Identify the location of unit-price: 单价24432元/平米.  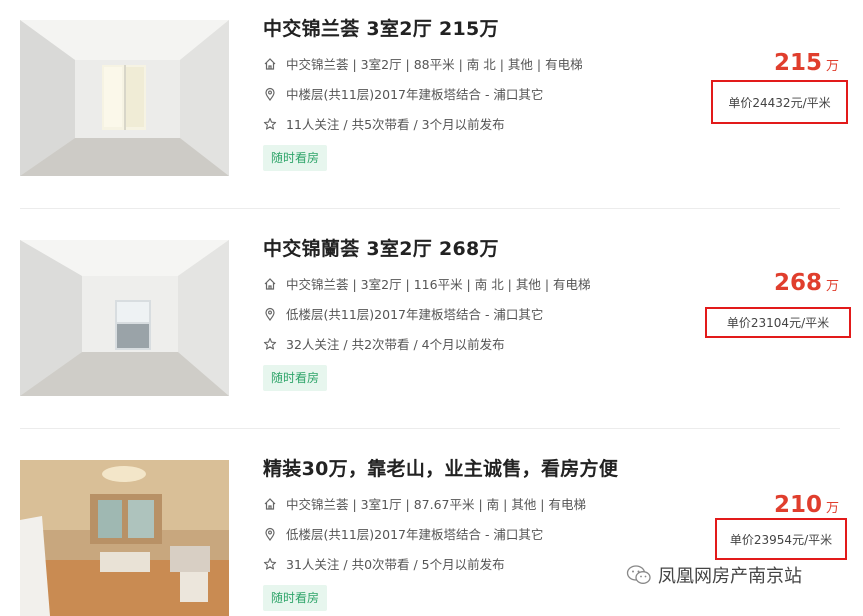
(779, 102).